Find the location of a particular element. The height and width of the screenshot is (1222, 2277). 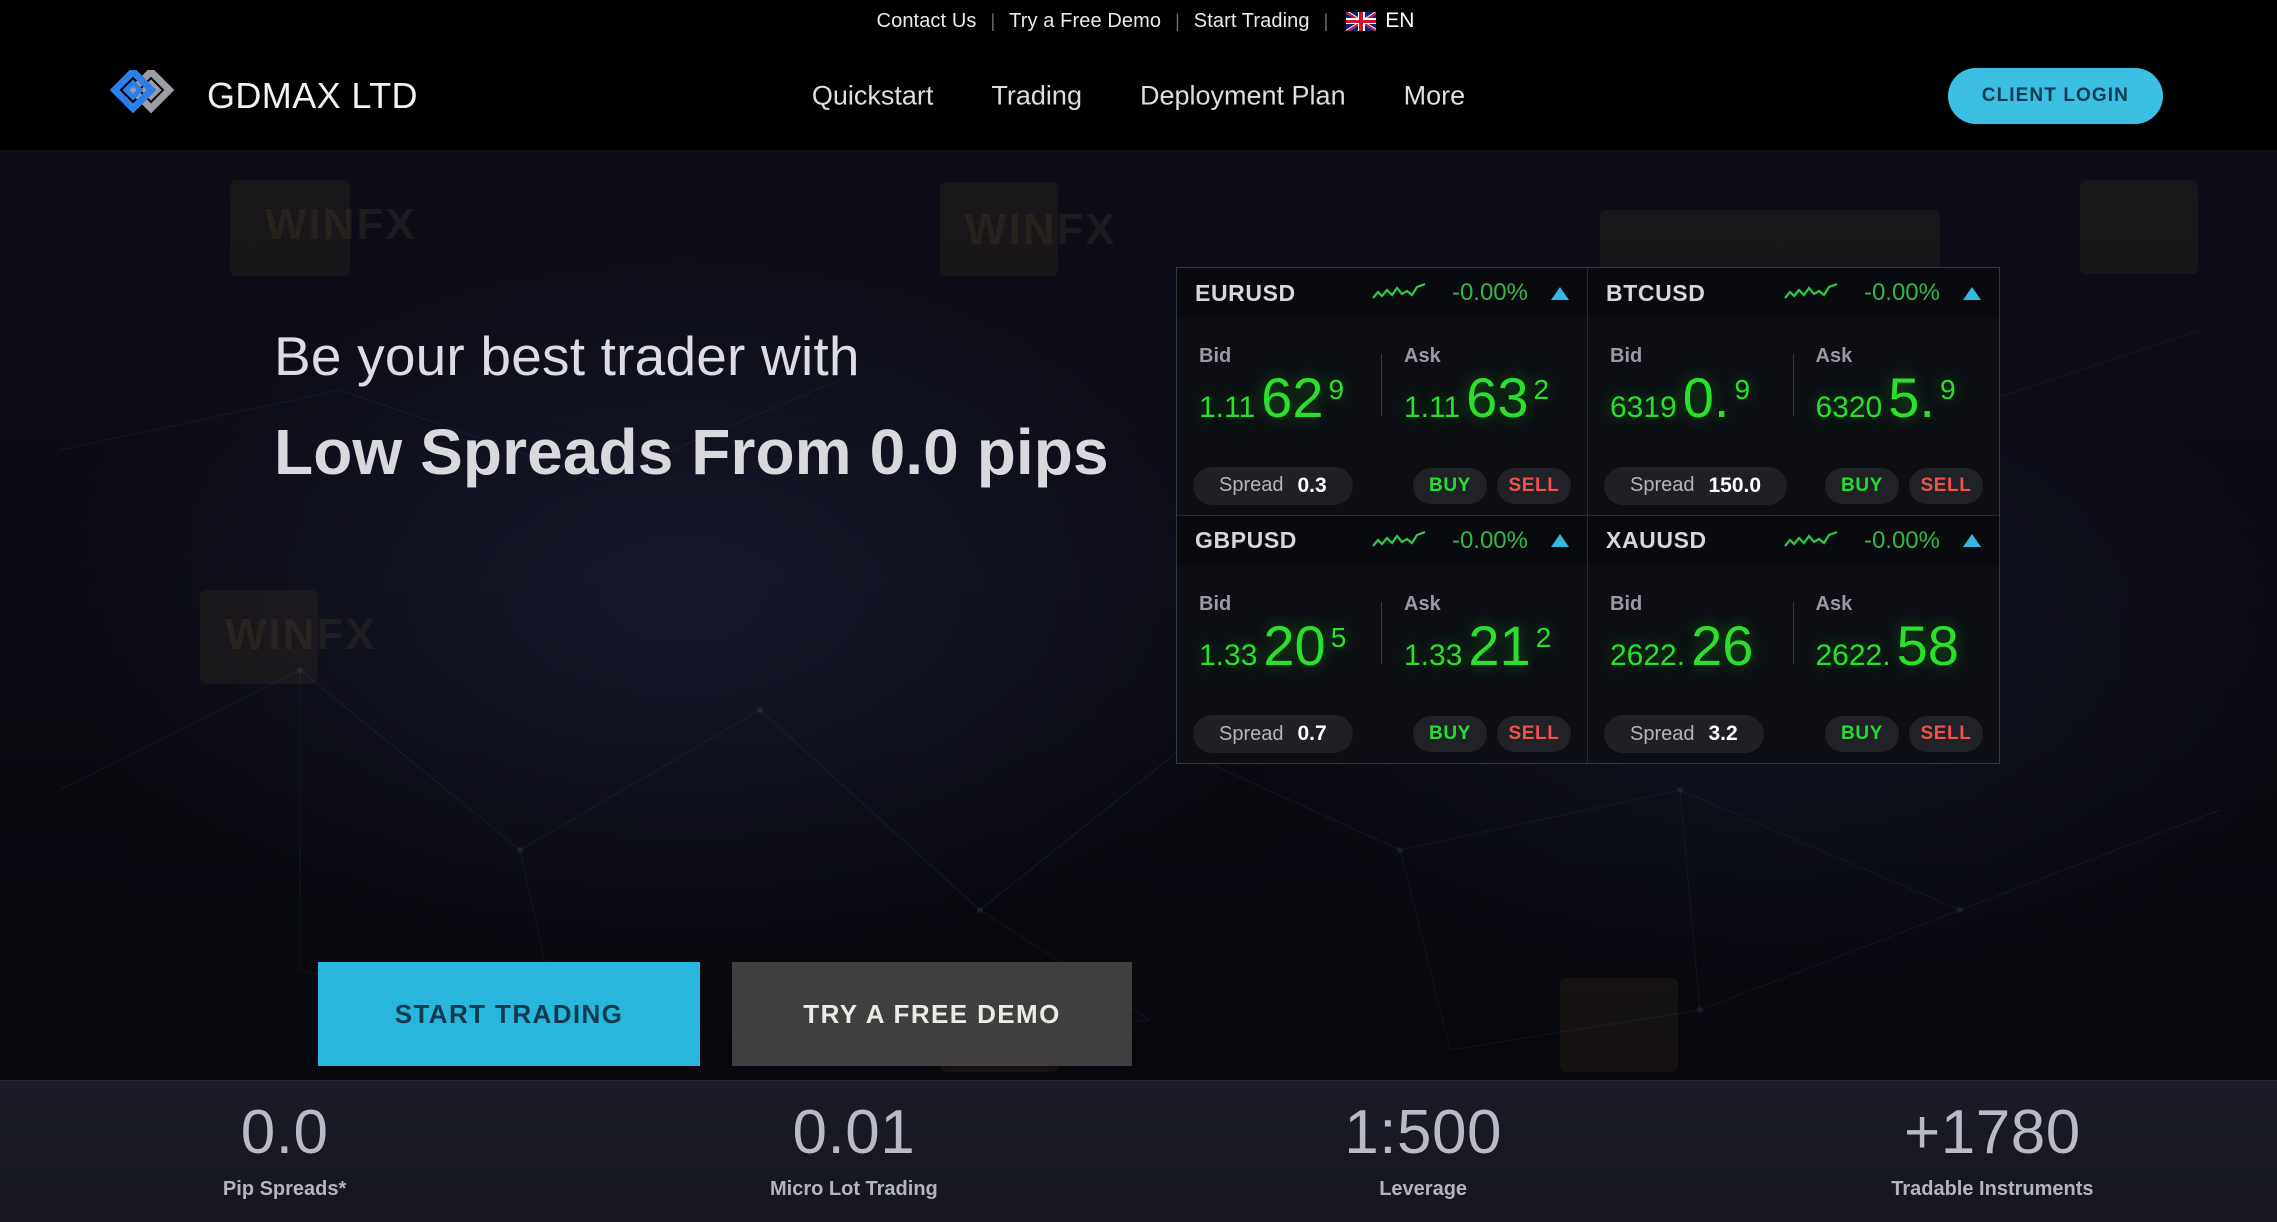

bid-price-main: 62 is located at coordinates (1292, 397).